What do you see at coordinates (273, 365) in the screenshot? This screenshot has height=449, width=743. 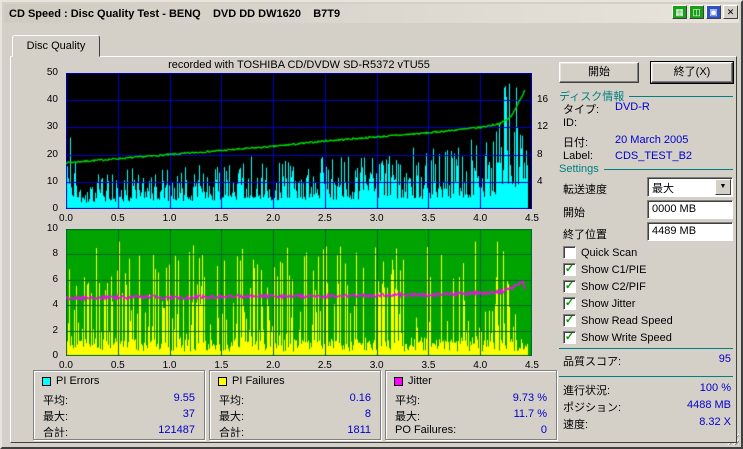 I see `axis-tick-label: 2.0` at bounding box center [273, 365].